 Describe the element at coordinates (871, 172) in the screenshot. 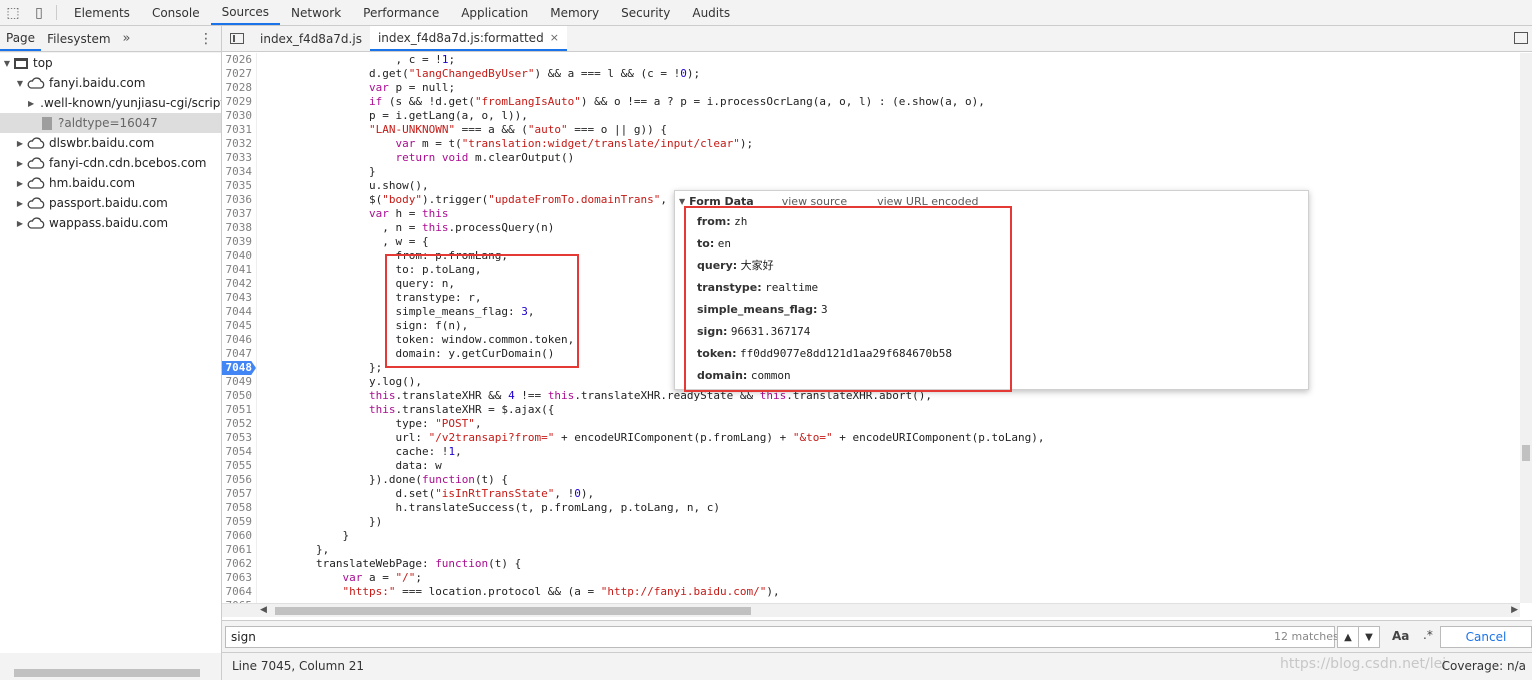

I see `code-line: 7034 }` at that location.